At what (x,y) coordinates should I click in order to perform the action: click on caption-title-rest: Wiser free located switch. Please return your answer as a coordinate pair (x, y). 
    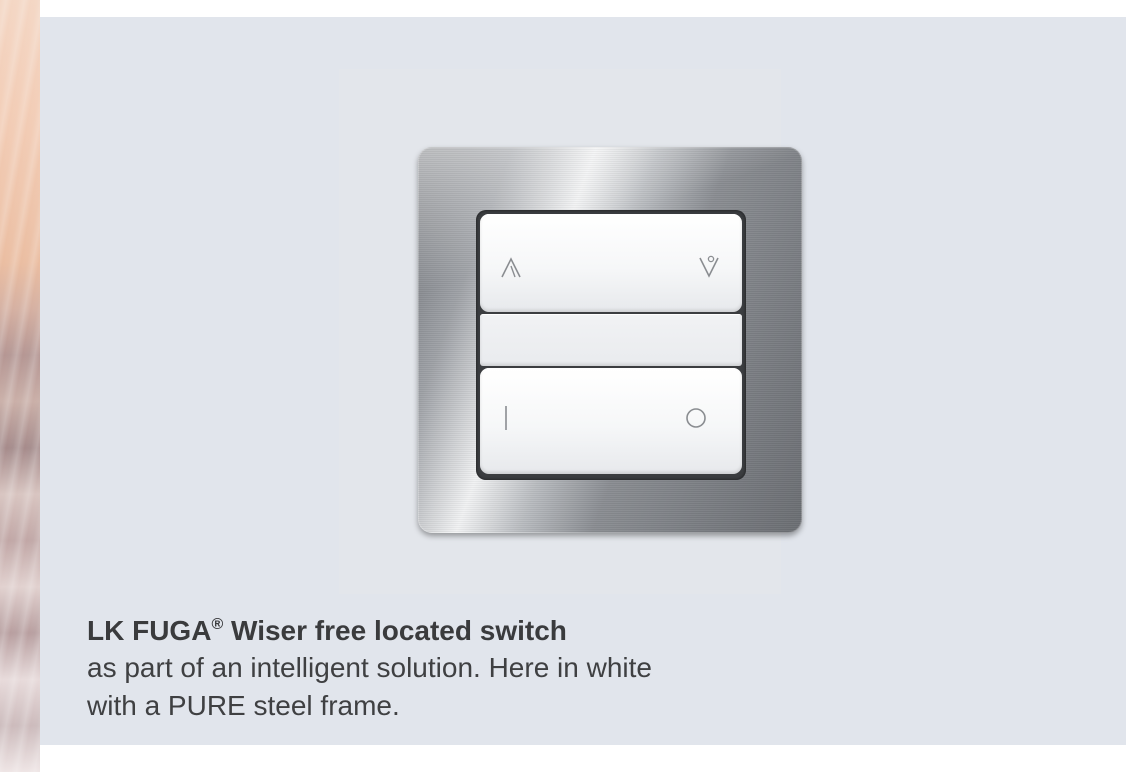
    Looking at the image, I should click on (395, 630).